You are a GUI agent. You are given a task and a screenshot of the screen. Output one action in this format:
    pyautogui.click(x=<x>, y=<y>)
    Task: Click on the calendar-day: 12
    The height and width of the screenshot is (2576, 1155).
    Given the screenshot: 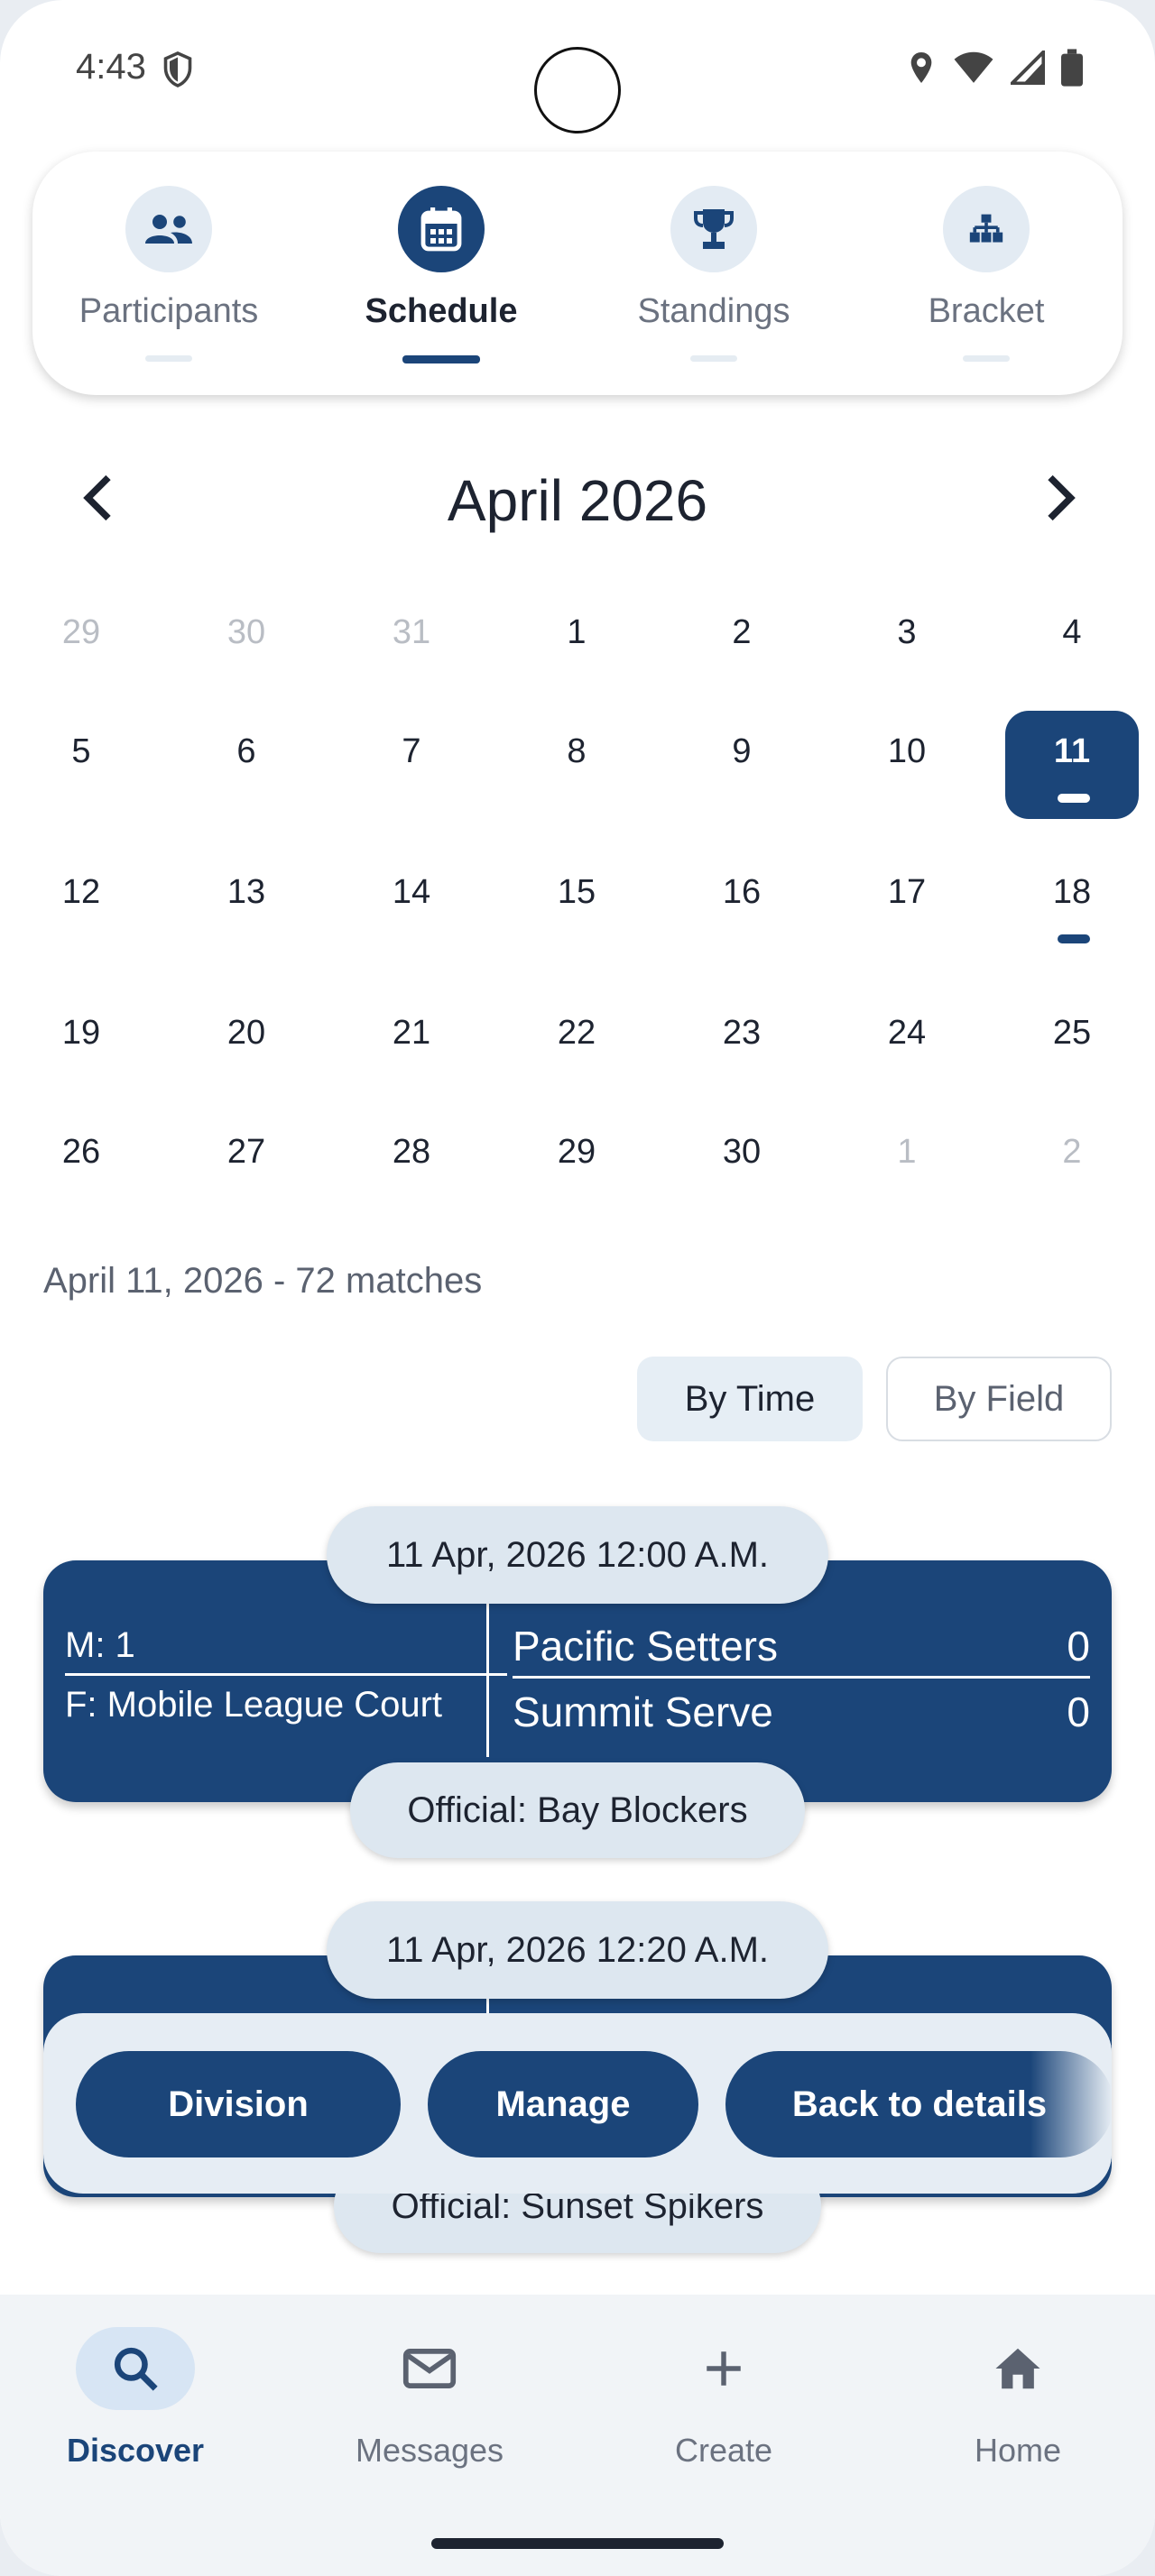 What is the action you would take?
    pyautogui.click(x=81, y=892)
    